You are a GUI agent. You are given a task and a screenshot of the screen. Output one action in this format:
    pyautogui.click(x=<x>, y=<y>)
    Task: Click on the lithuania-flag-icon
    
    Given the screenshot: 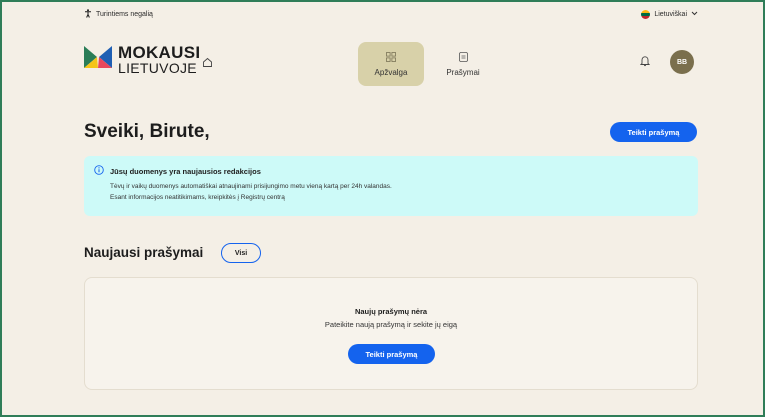 What is the action you would take?
    pyautogui.click(x=646, y=14)
    